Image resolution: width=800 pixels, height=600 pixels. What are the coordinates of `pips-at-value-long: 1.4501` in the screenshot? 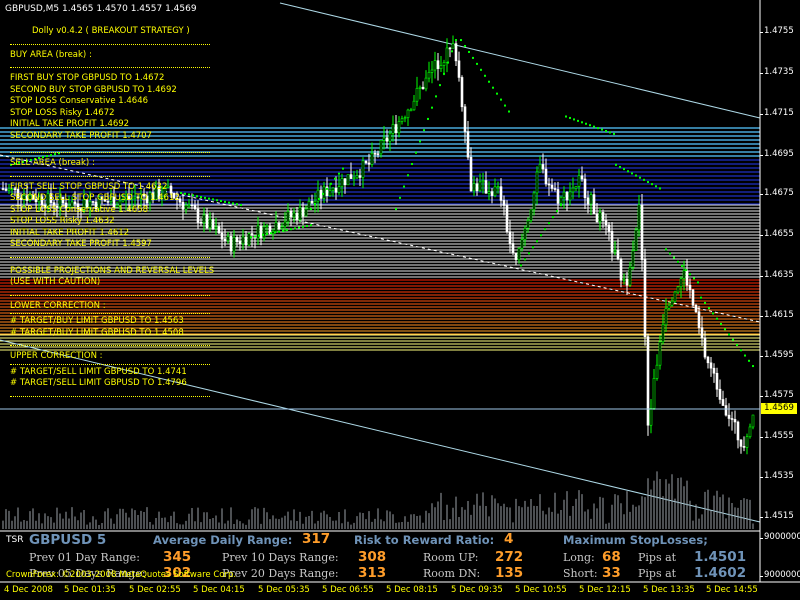 It's located at (720, 557).